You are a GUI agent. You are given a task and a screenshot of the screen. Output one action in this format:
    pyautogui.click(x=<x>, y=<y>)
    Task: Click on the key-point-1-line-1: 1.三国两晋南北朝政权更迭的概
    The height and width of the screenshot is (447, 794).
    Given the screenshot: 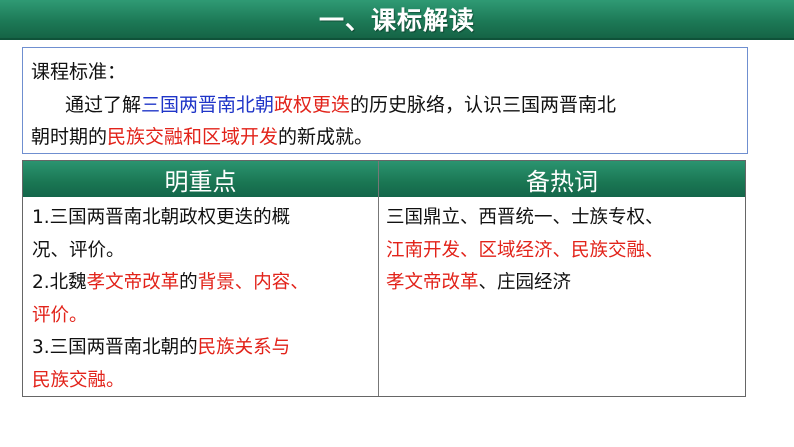 What is the action you would take?
    pyautogui.click(x=161, y=217)
    